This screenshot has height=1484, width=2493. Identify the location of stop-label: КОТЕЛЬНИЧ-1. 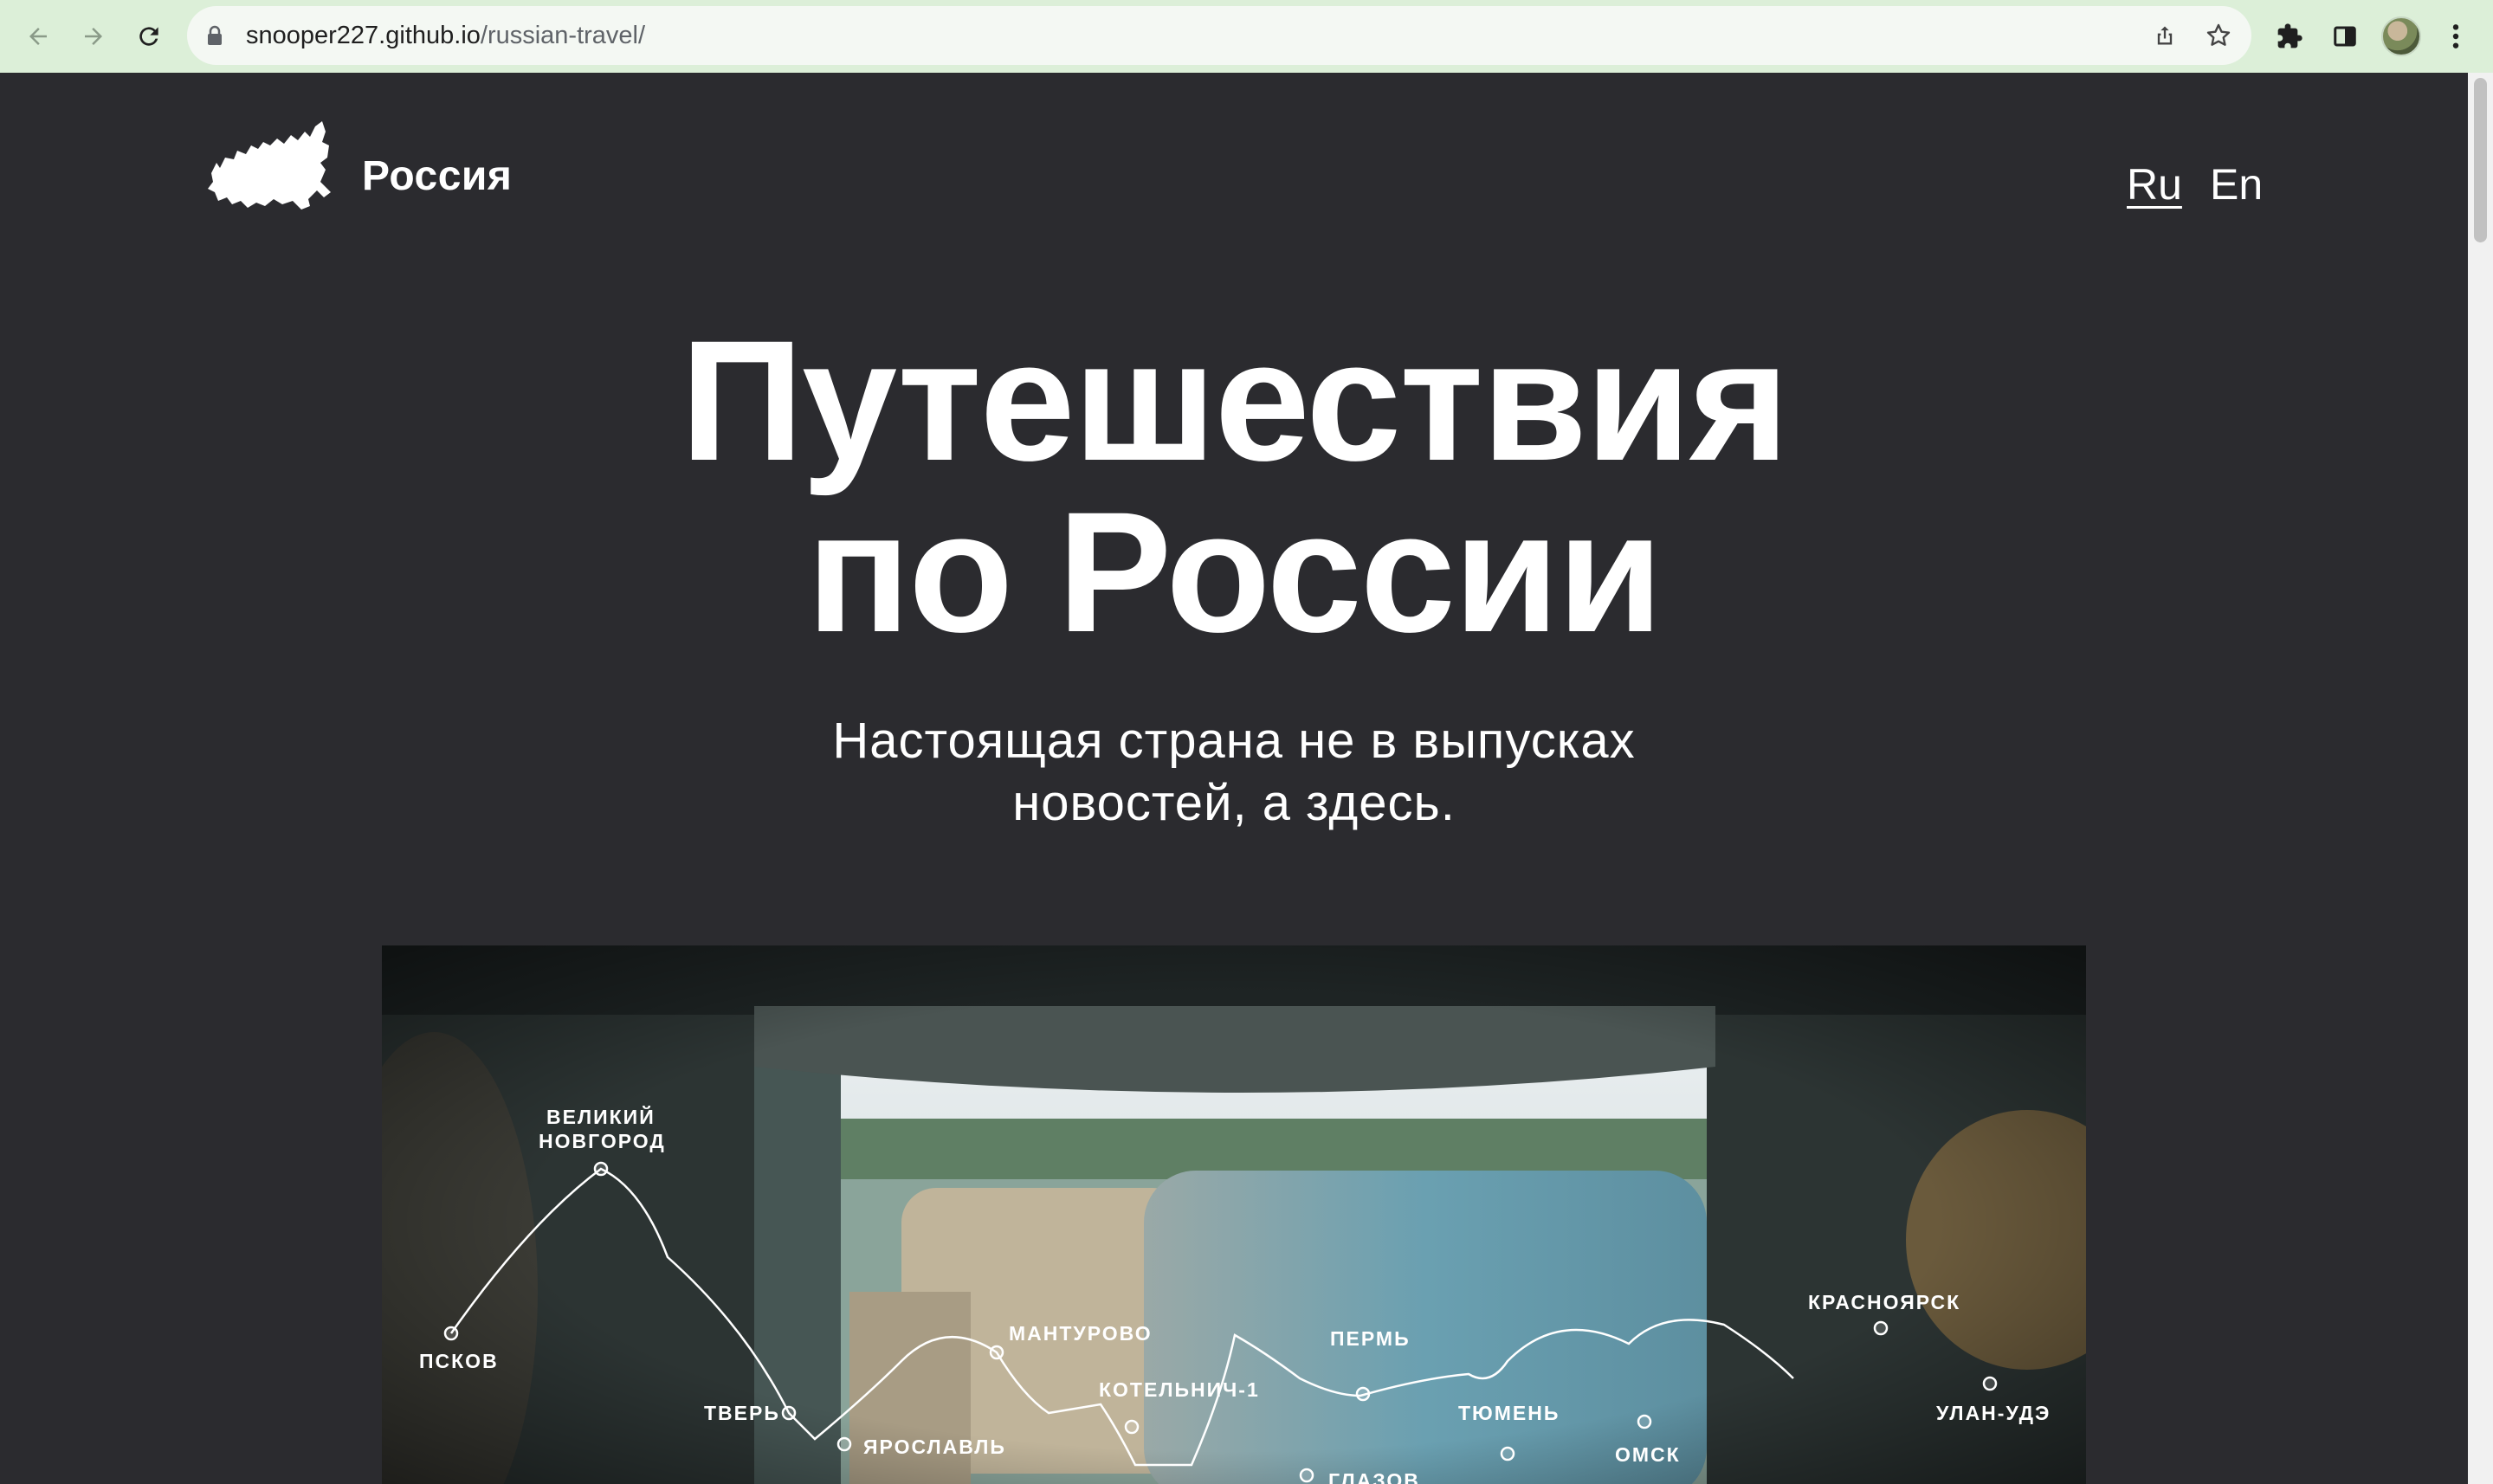
(1179, 1389).